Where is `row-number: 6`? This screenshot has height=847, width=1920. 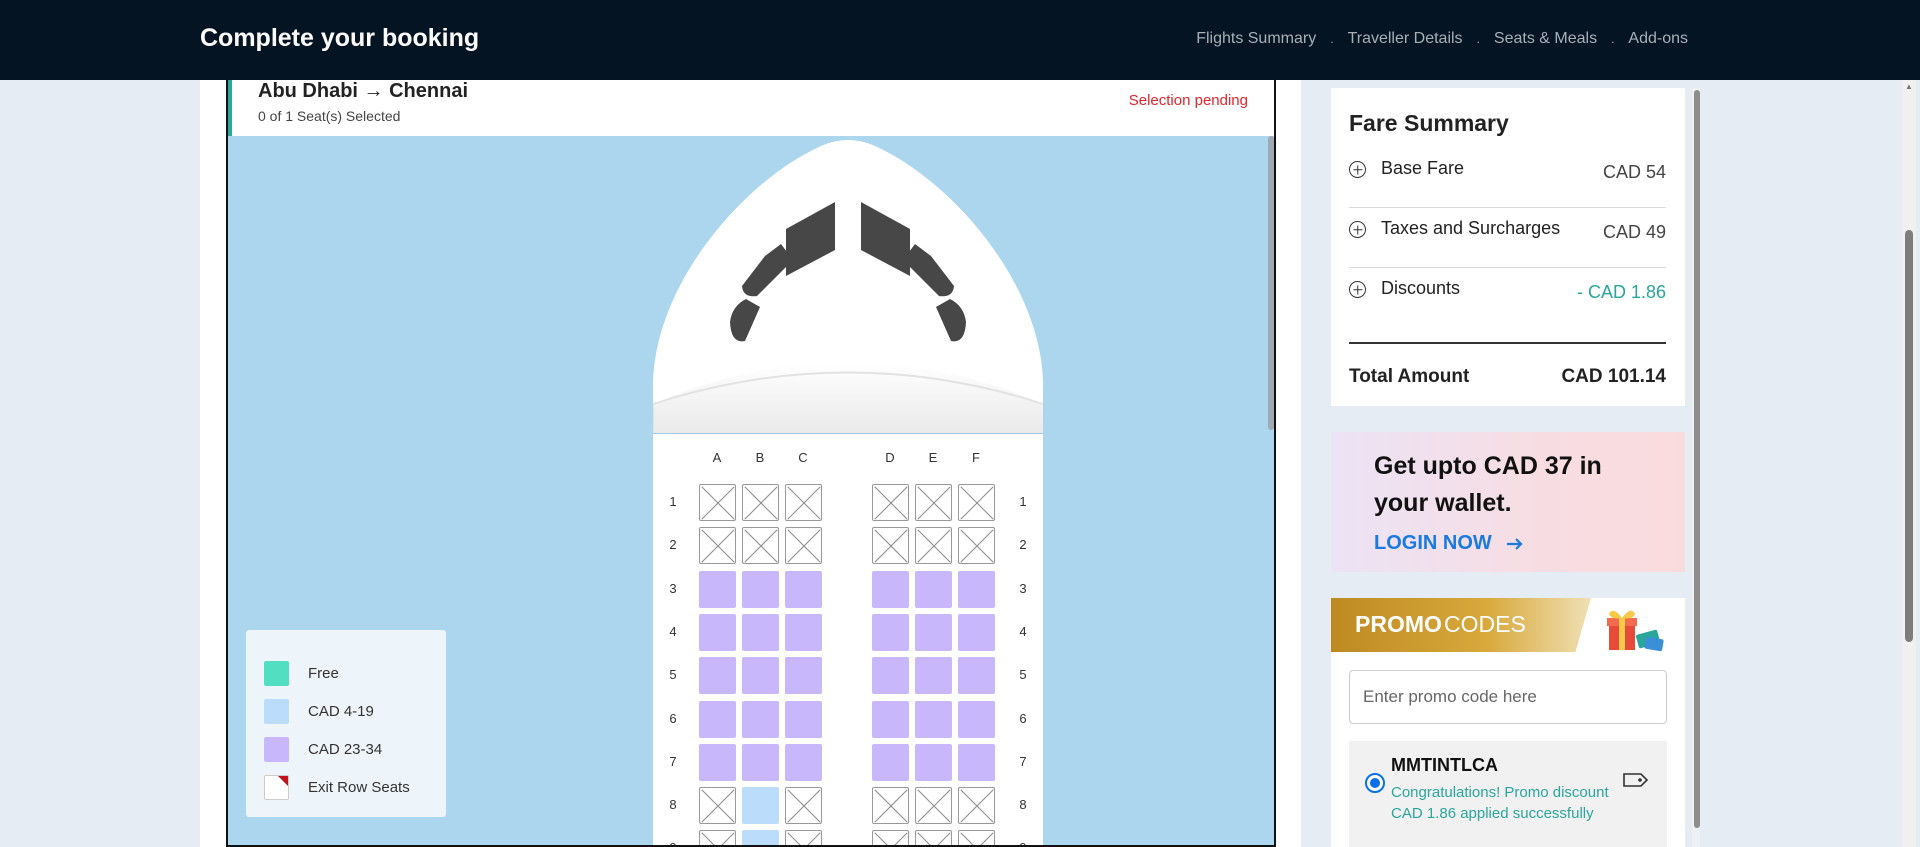 row-number: 6 is located at coordinates (673, 718).